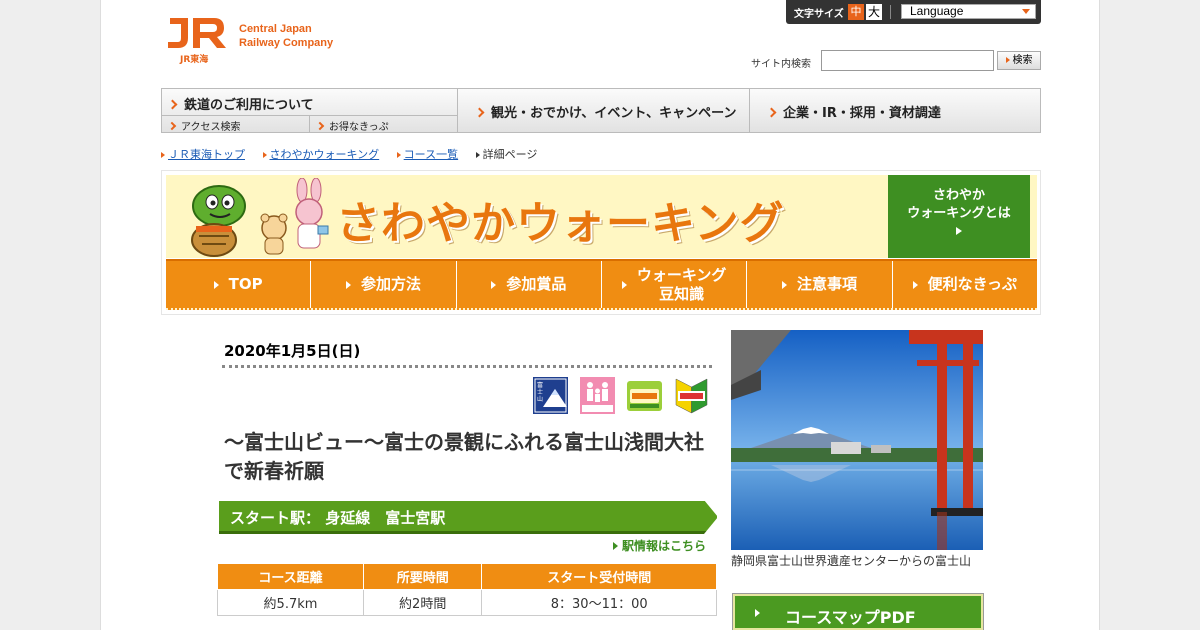 This screenshot has height=630, width=1200. Describe the element at coordinates (972, 284) in the screenshot. I see `walking-nav-tickets-label: 便利なきっぷ` at that location.